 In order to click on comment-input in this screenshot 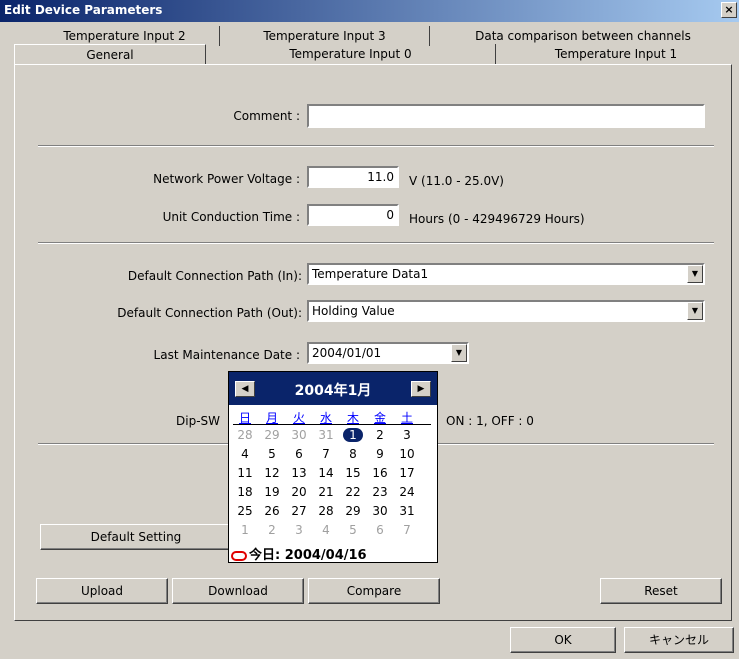, I will do `click(506, 116)`.